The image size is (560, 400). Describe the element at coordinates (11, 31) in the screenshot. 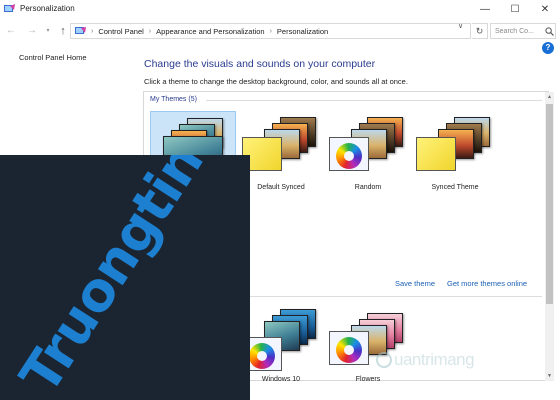

I see `back-arrow-icon: ←` at that location.